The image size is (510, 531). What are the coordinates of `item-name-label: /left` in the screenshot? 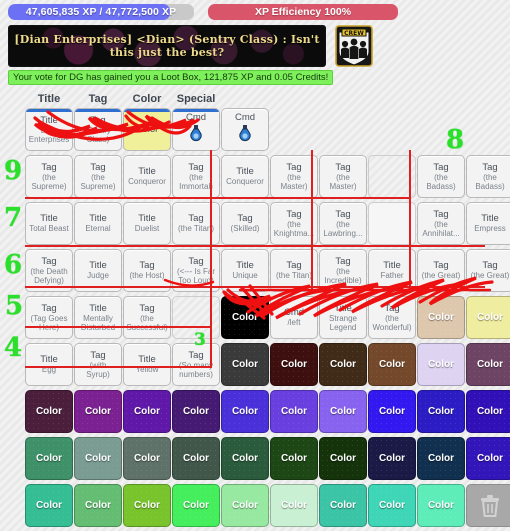 It's located at (294, 323).